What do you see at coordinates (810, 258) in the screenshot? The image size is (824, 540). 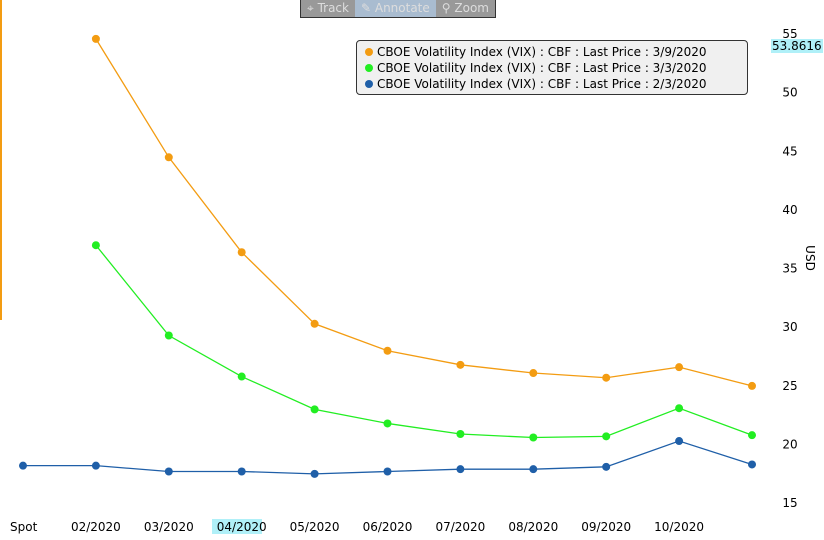 I see `y-axis-label: USD` at bounding box center [810, 258].